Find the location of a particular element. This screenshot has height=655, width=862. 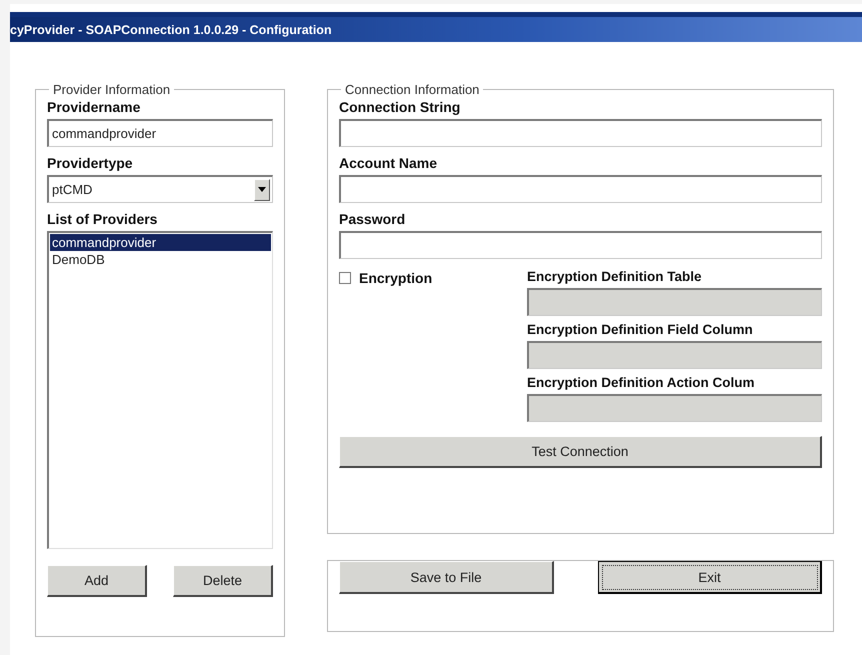

checkbox is located at coordinates (345, 278).